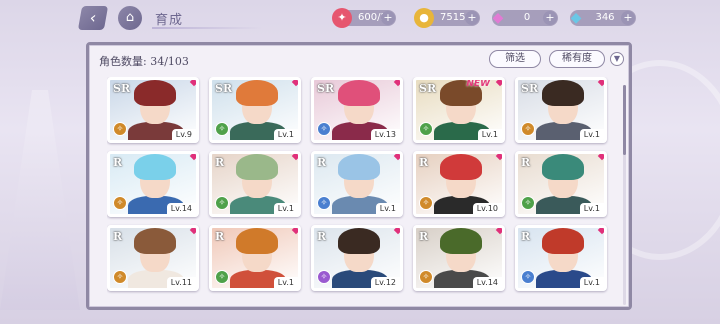  I want to click on resource-gold: ● 751500 +, so click(447, 18).